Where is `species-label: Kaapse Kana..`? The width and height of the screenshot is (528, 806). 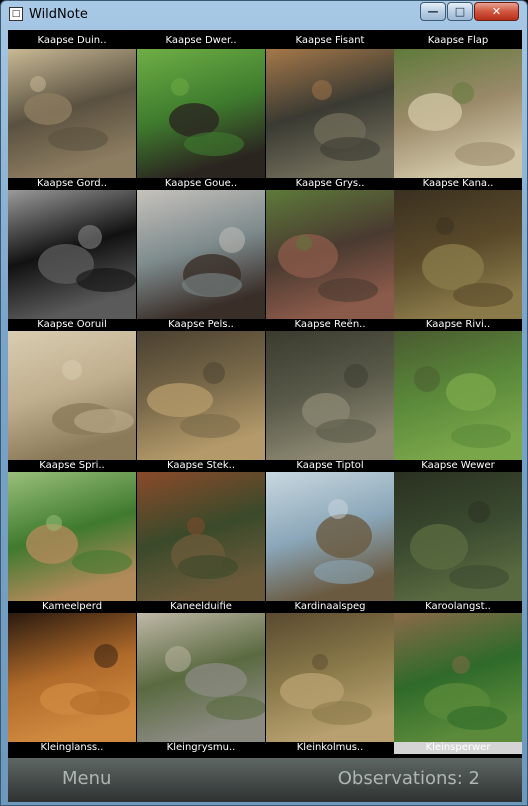 species-label: Kaapse Kana.. is located at coordinates (458, 184).